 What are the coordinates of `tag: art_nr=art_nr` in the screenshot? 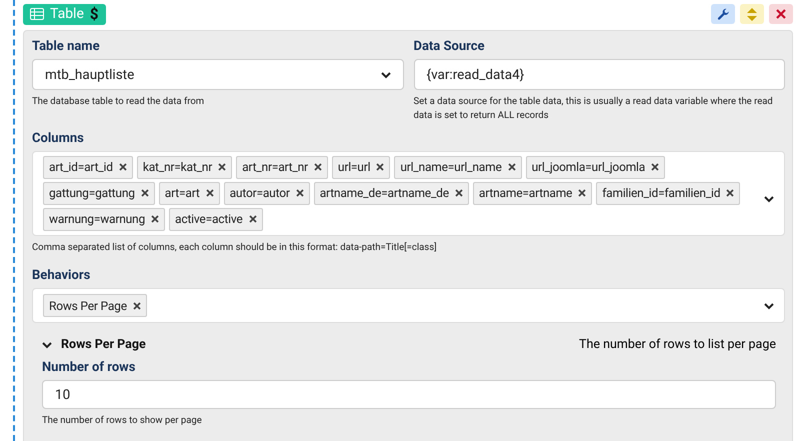 It's located at (282, 167).